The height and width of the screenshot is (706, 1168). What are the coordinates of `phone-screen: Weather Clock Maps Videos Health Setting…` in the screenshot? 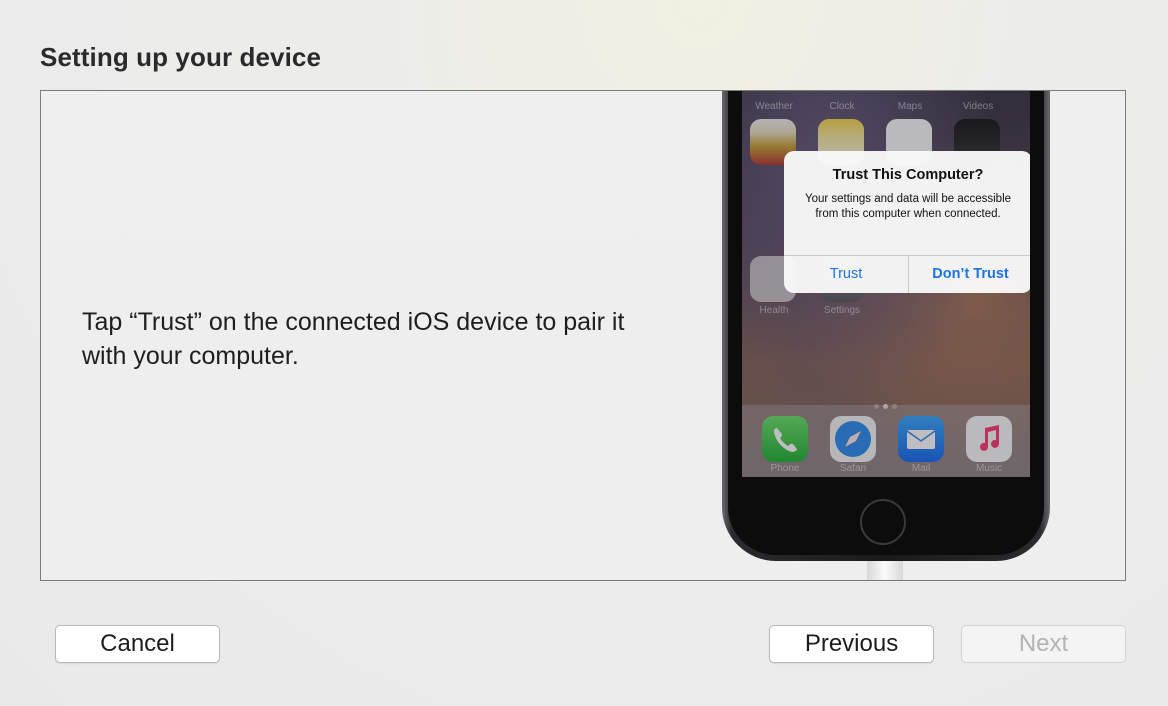 It's located at (886, 284).